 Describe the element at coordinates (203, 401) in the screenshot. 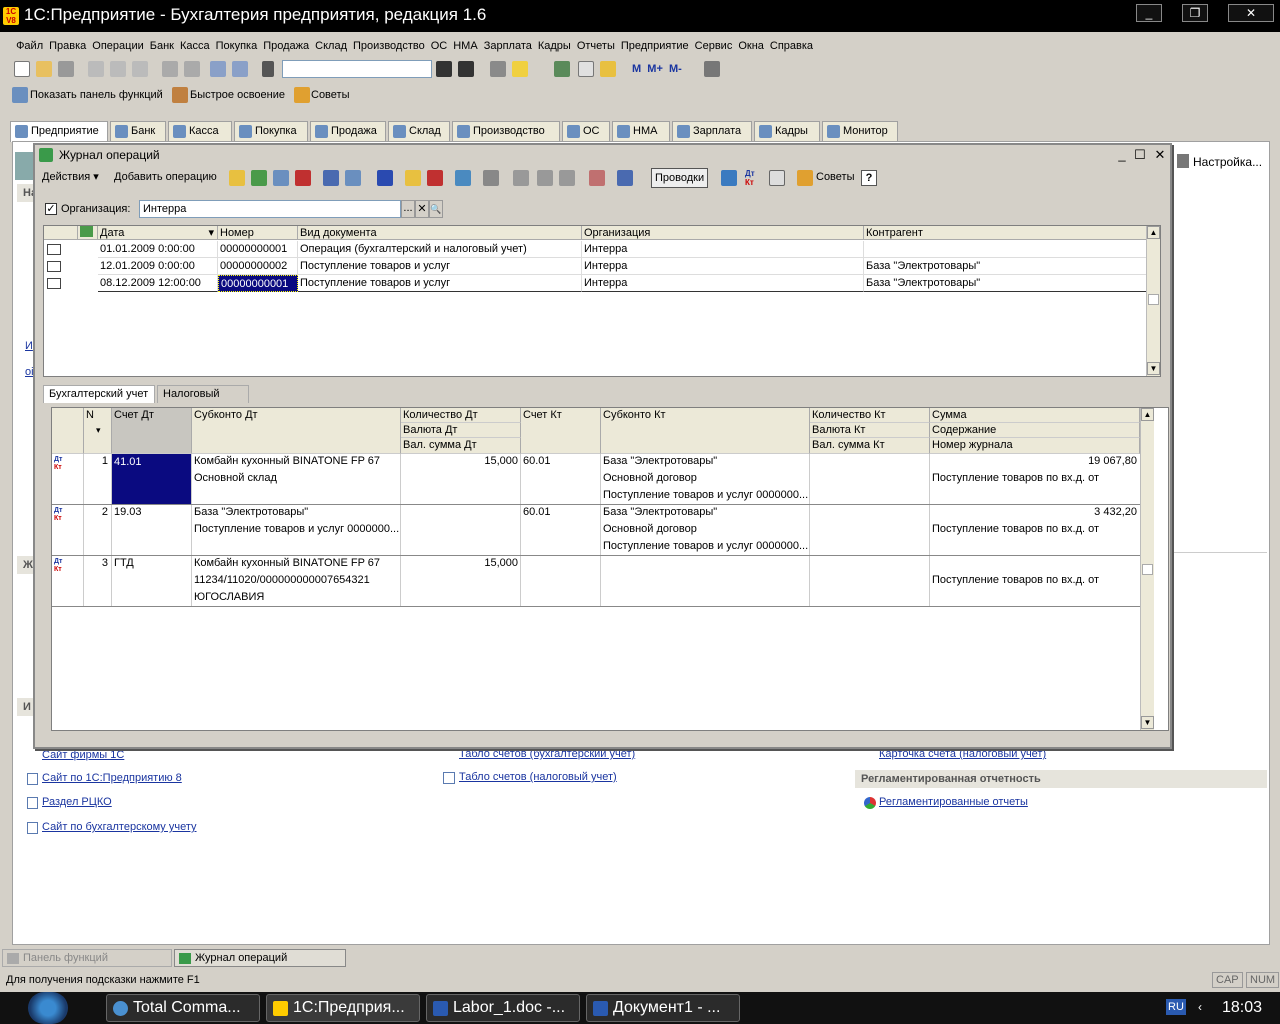

I see `tab-tax: Налоговый учет` at that location.